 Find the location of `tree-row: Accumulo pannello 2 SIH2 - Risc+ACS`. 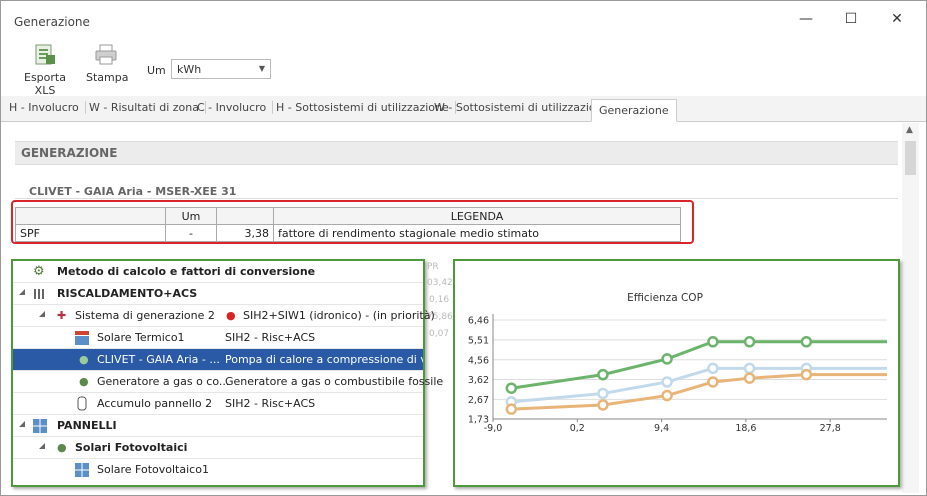

tree-row: Accumulo pannello 2 SIH2 - Risc+ACS is located at coordinates (218, 404).